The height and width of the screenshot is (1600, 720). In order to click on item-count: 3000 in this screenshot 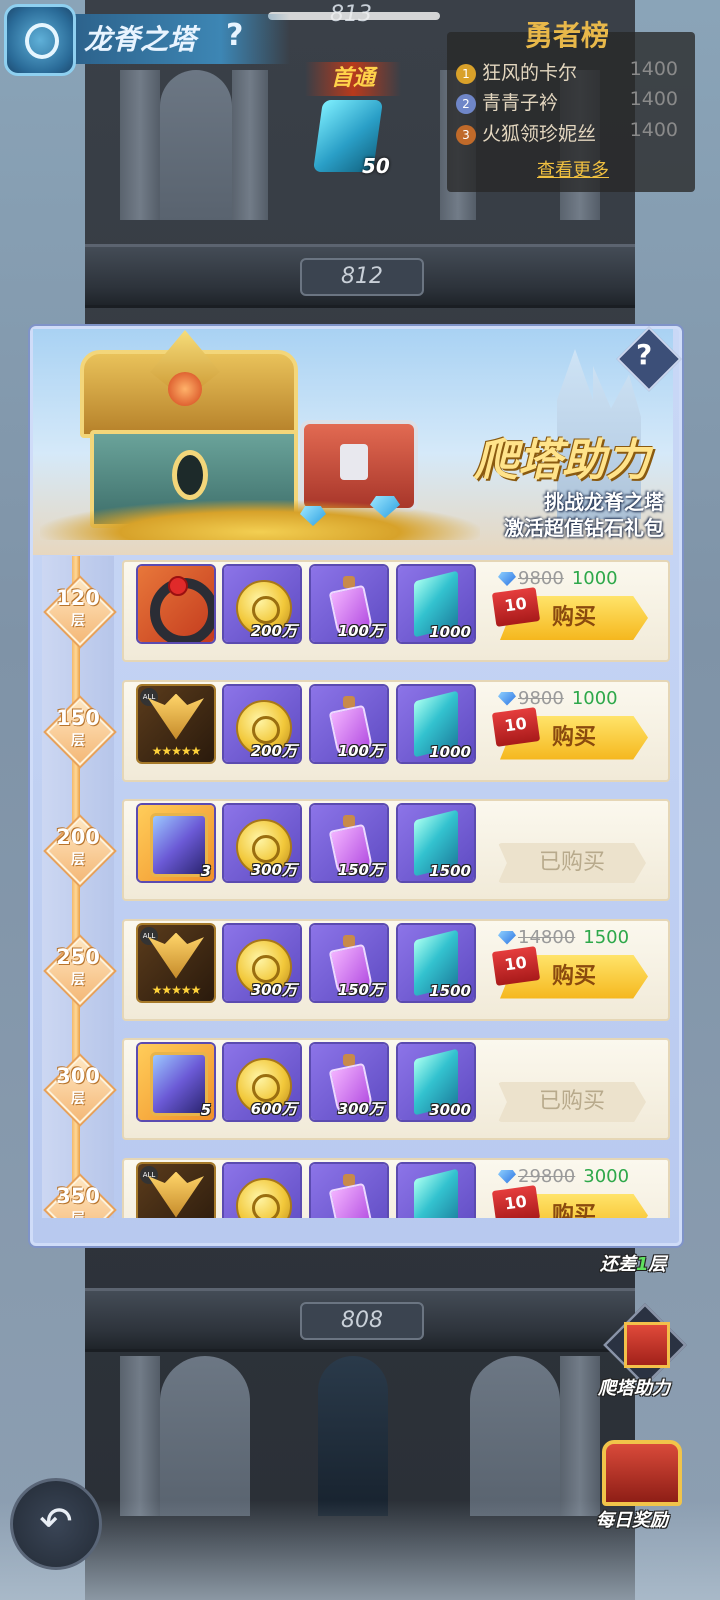, I will do `click(450, 1110)`.